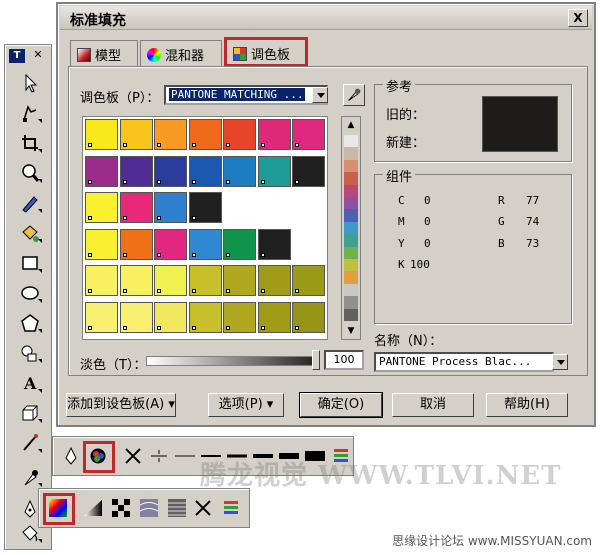 The image size is (600, 555). What do you see at coordinates (150, 509) in the screenshot?
I see `texture-fill-icon` at bounding box center [150, 509].